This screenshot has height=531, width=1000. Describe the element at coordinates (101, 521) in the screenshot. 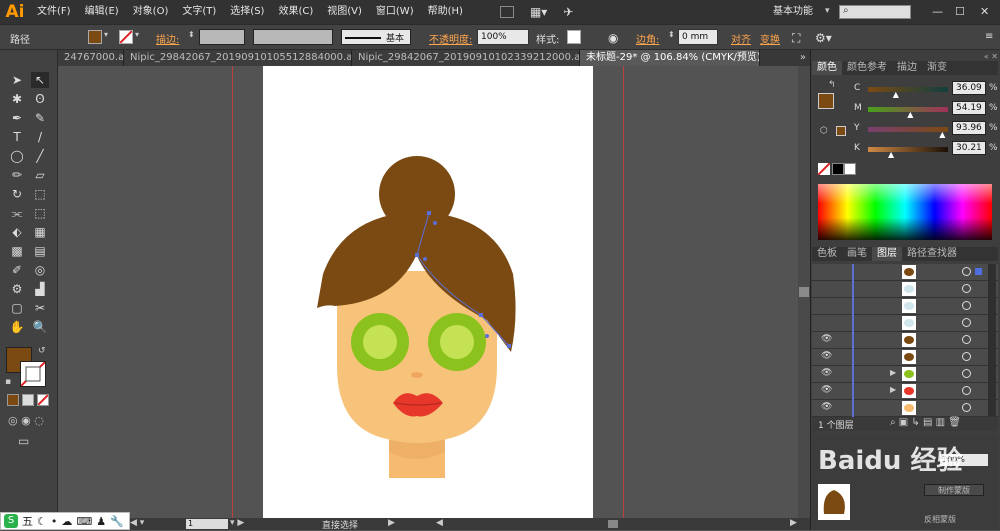

I see `user-icon: ♟` at that location.